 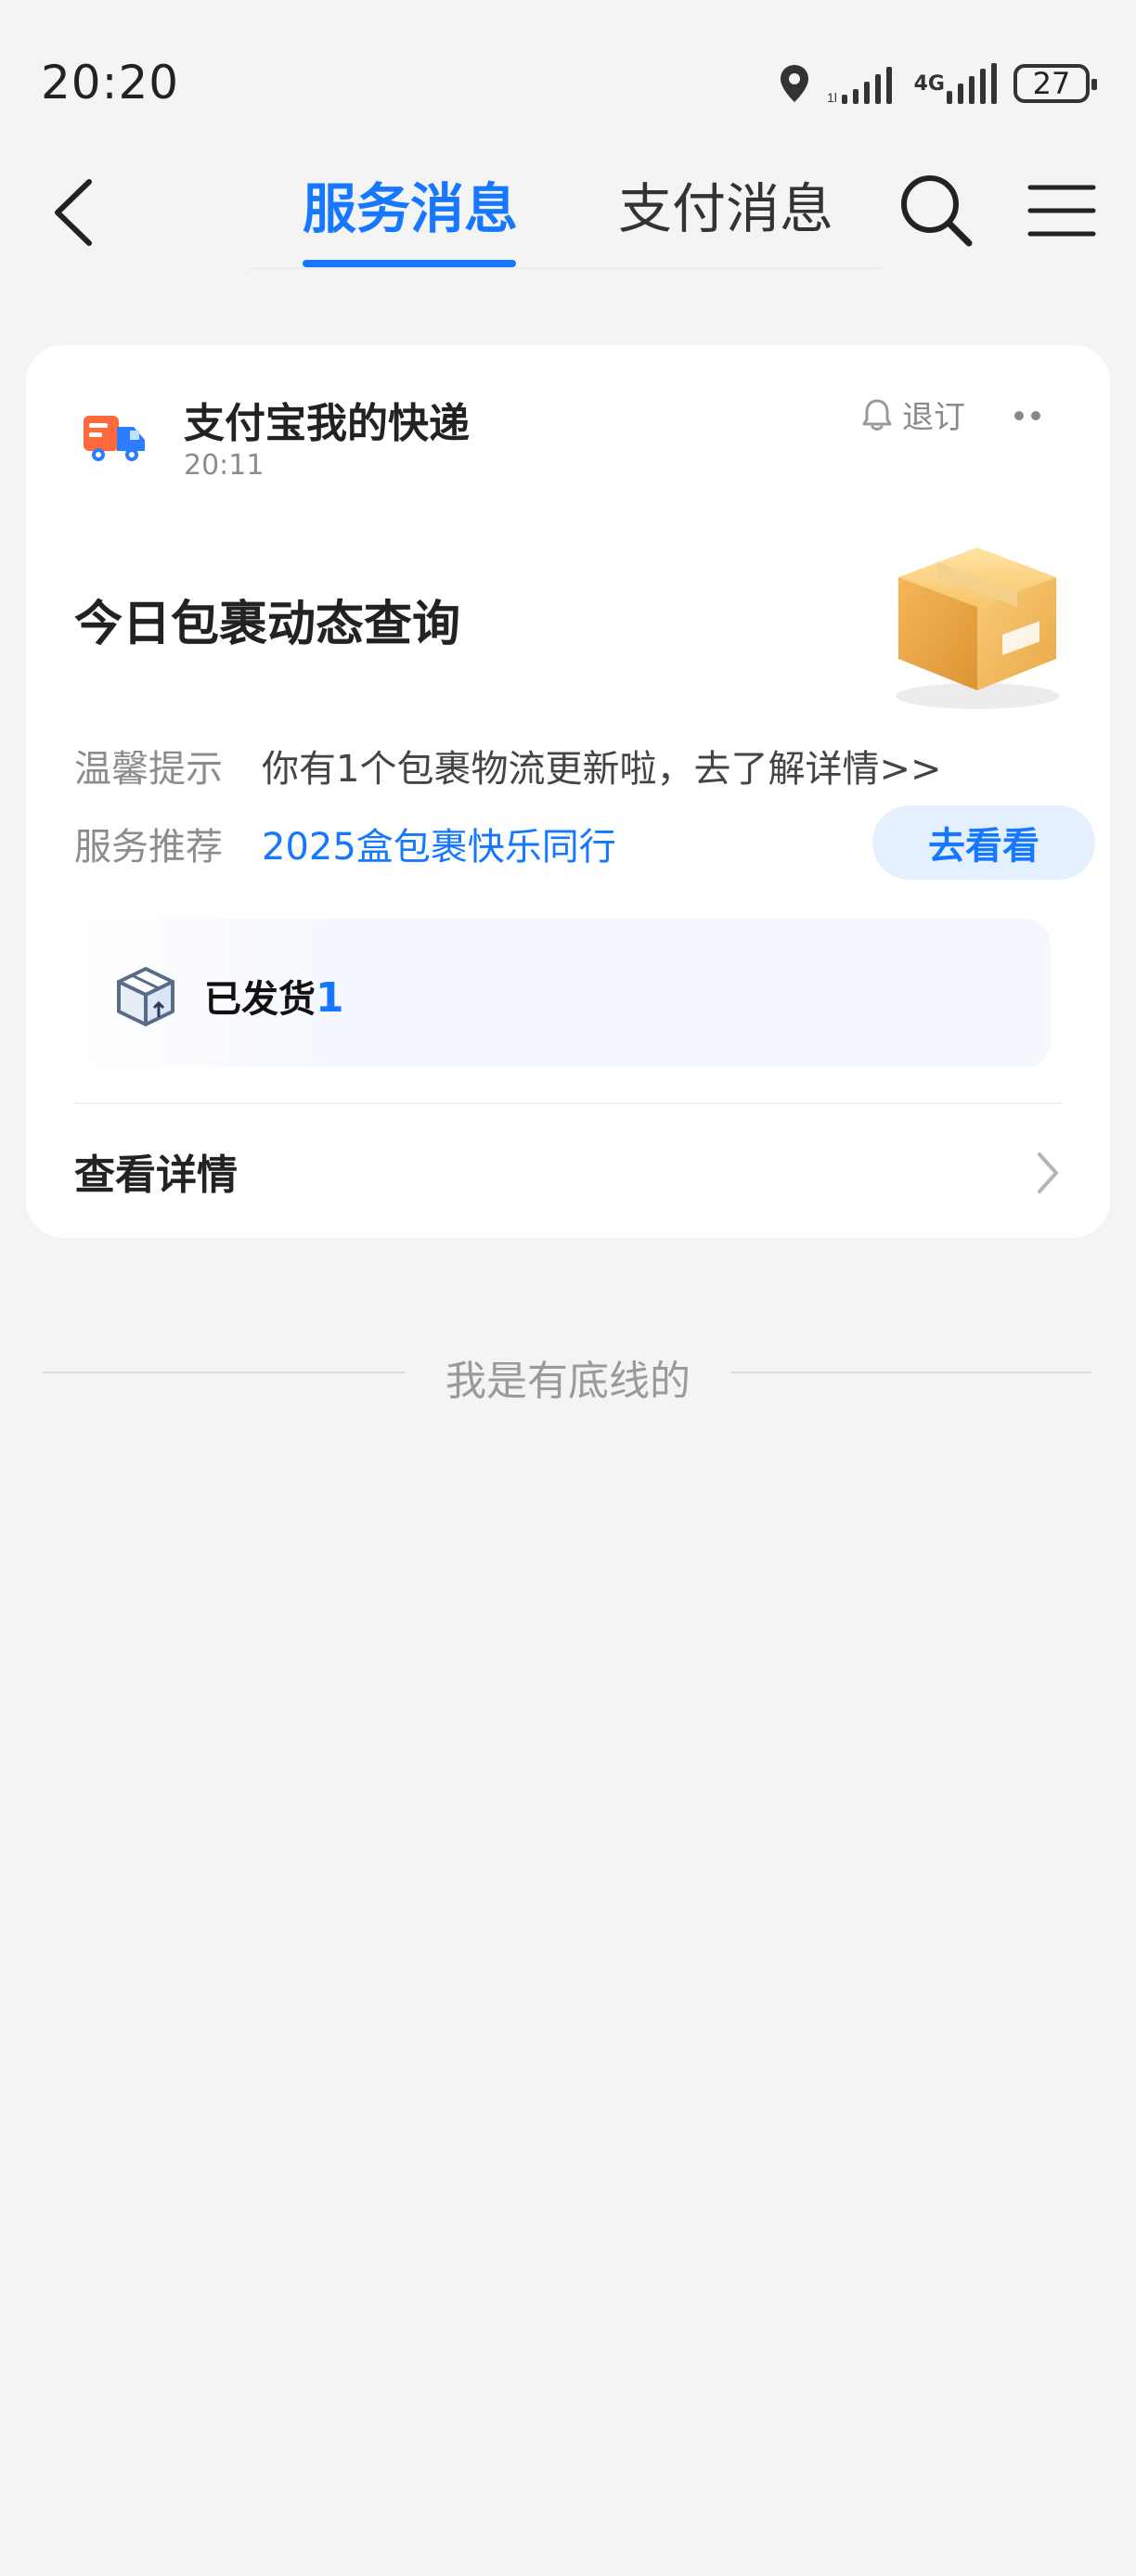 What do you see at coordinates (1051, 84) in the screenshot?
I see `battery-level: 27` at bounding box center [1051, 84].